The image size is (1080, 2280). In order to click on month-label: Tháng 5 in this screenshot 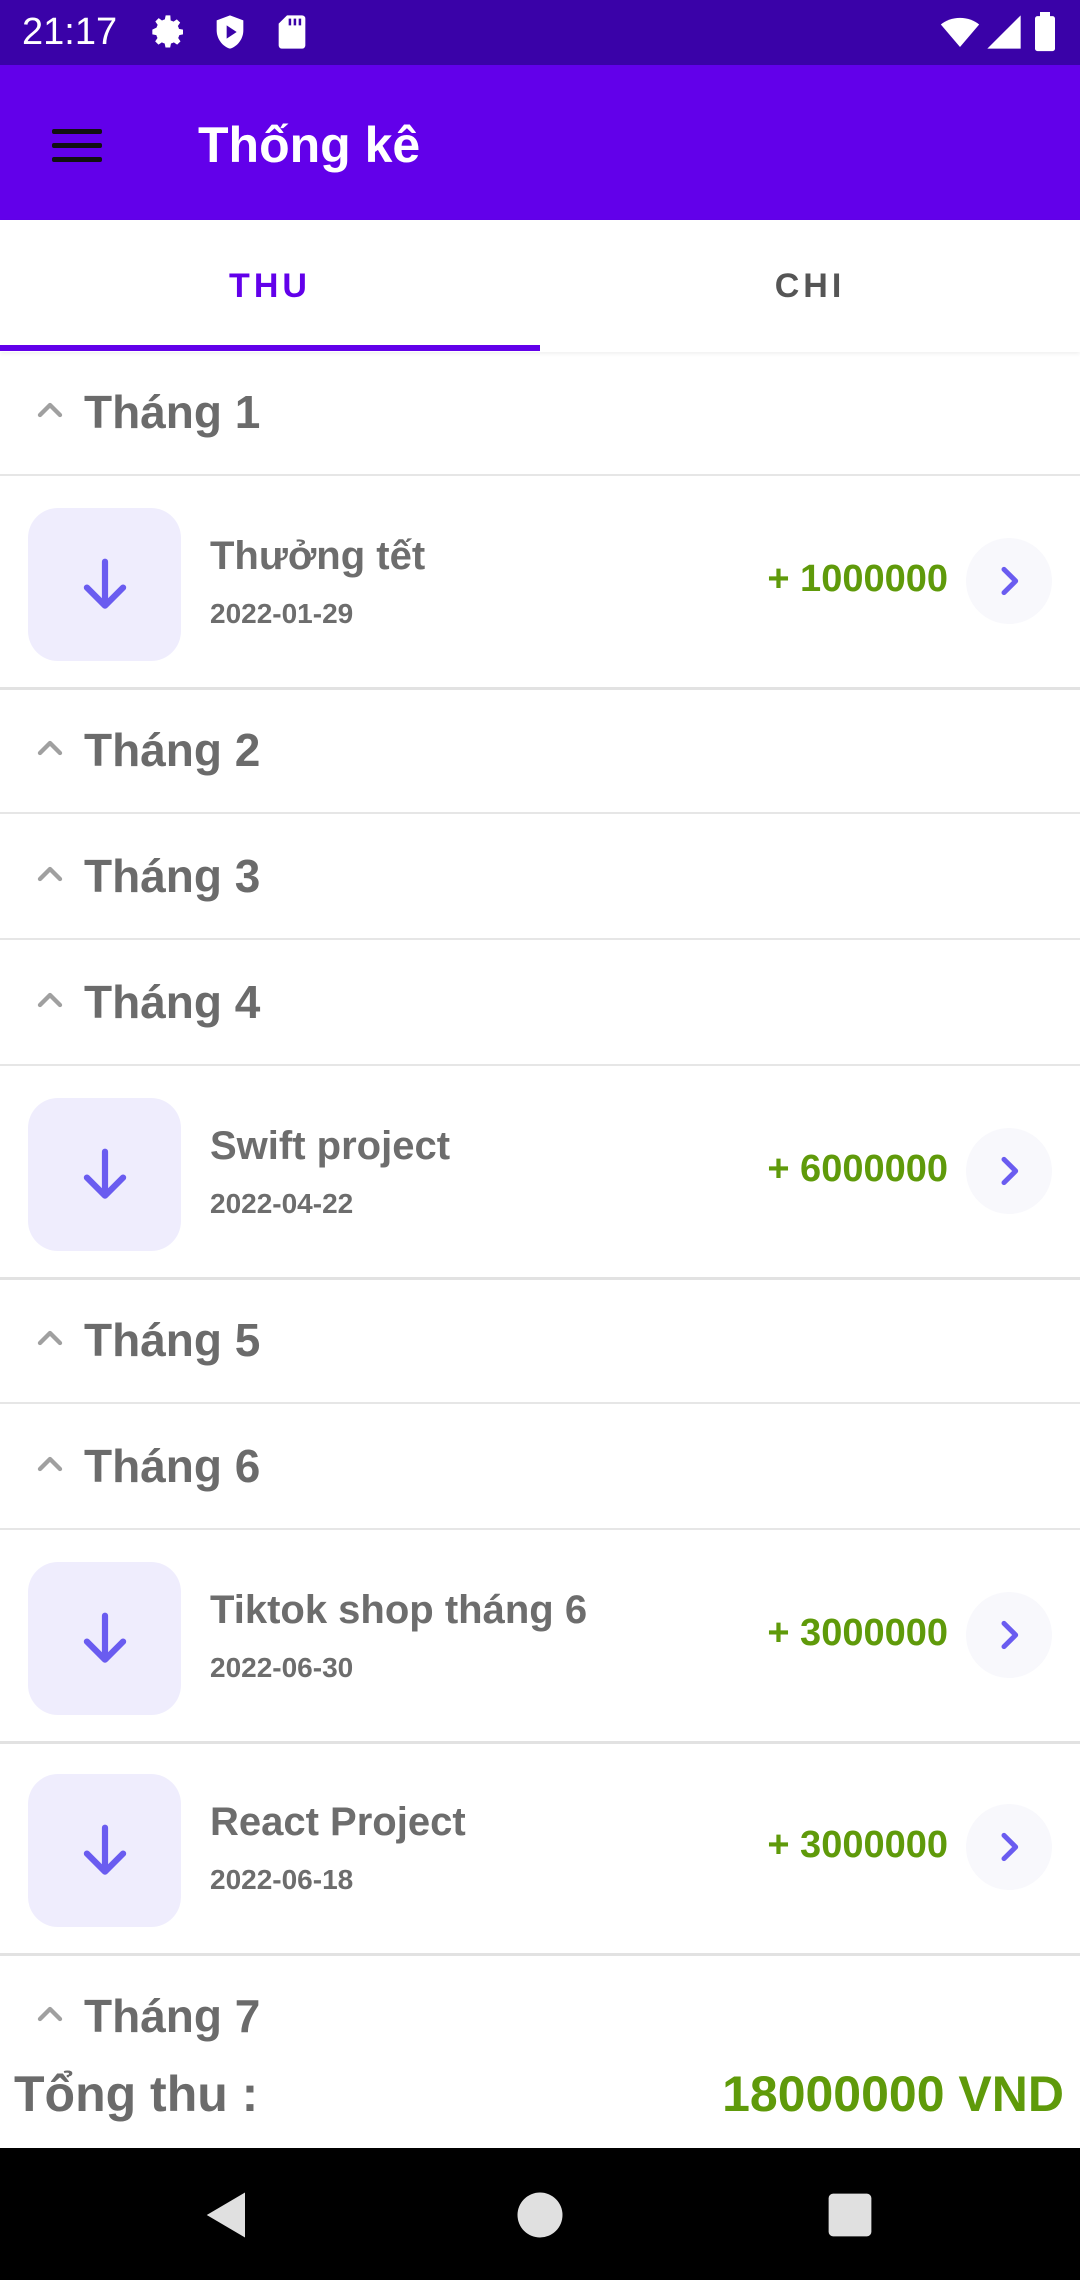, I will do `click(172, 1340)`.